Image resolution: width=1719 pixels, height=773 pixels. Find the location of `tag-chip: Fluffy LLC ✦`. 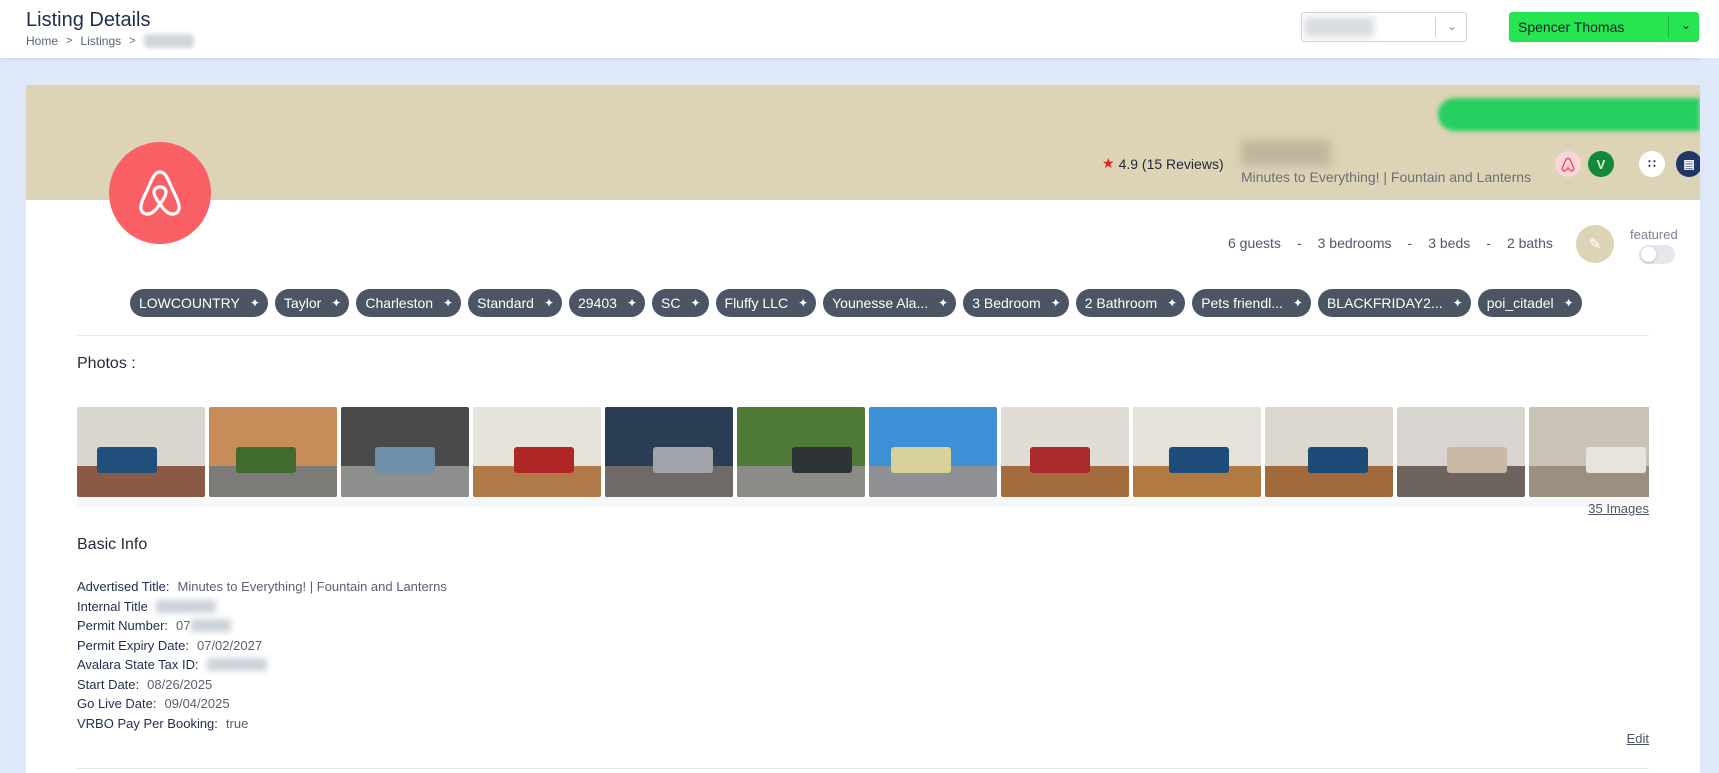

tag-chip: Fluffy LLC ✦ is located at coordinates (766, 303).